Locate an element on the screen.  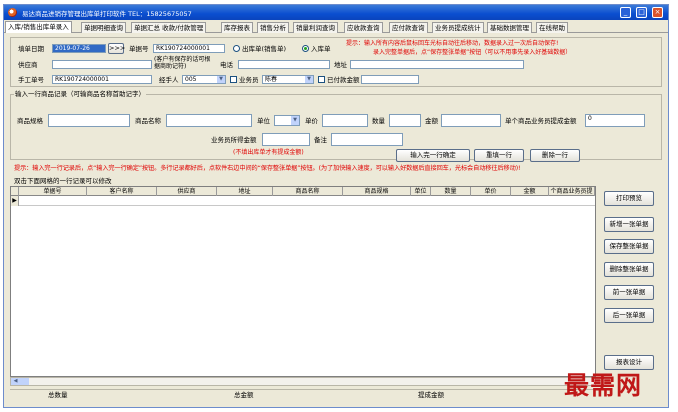
col-spec: 商品规格 is located at coordinates (377, 191).